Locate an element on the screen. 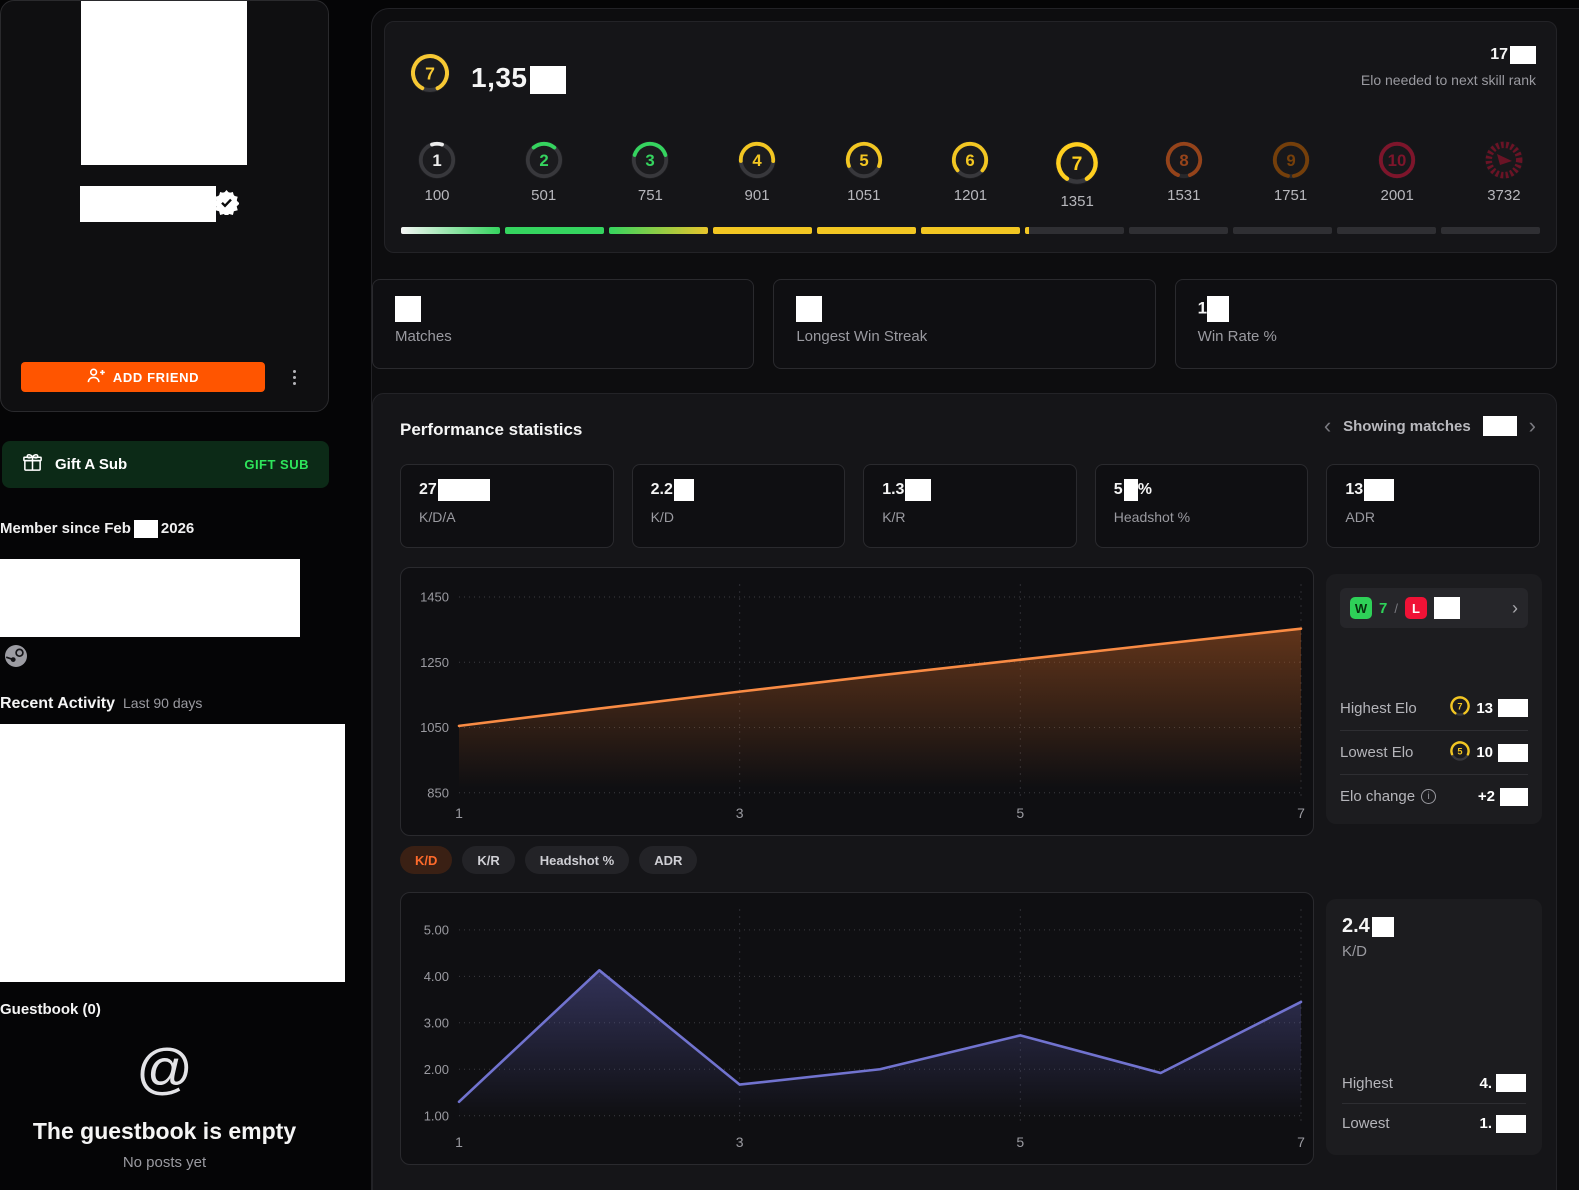  win-badge: W is located at coordinates (1361, 608).